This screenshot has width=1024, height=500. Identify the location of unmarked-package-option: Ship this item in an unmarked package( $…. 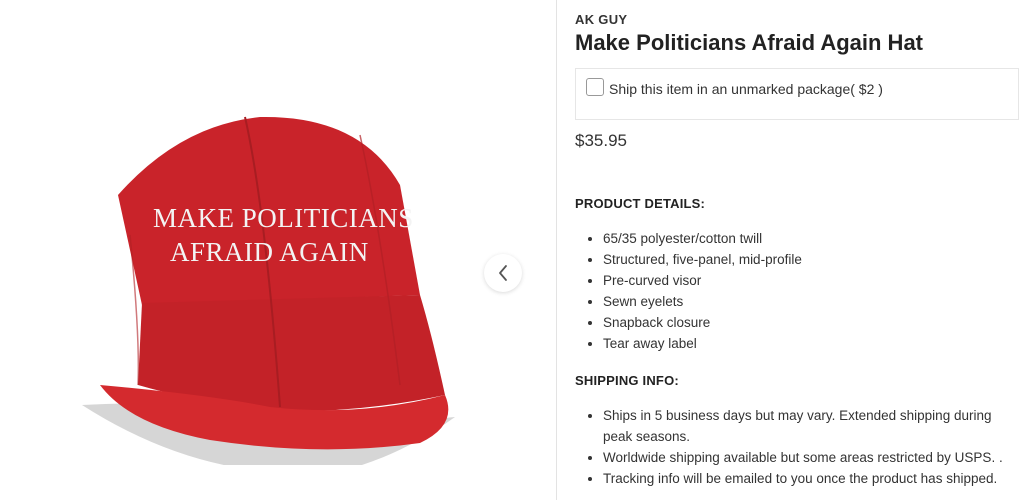
(797, 94).